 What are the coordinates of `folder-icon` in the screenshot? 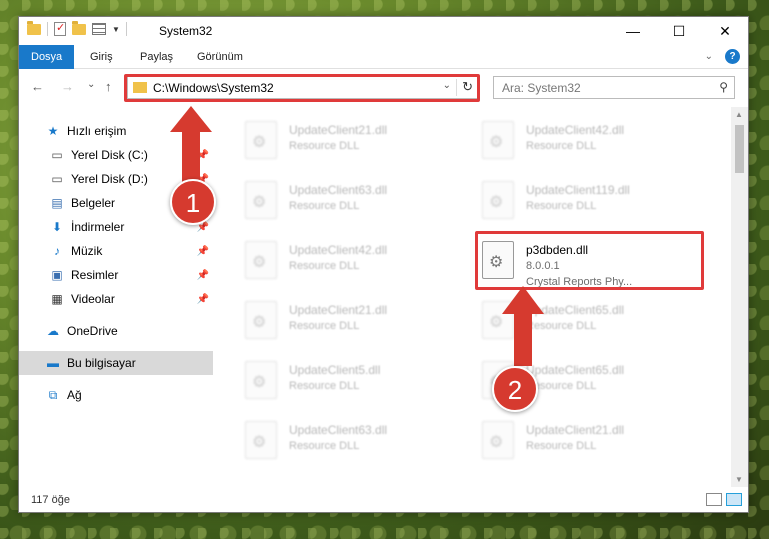 It's located at (34, 27).